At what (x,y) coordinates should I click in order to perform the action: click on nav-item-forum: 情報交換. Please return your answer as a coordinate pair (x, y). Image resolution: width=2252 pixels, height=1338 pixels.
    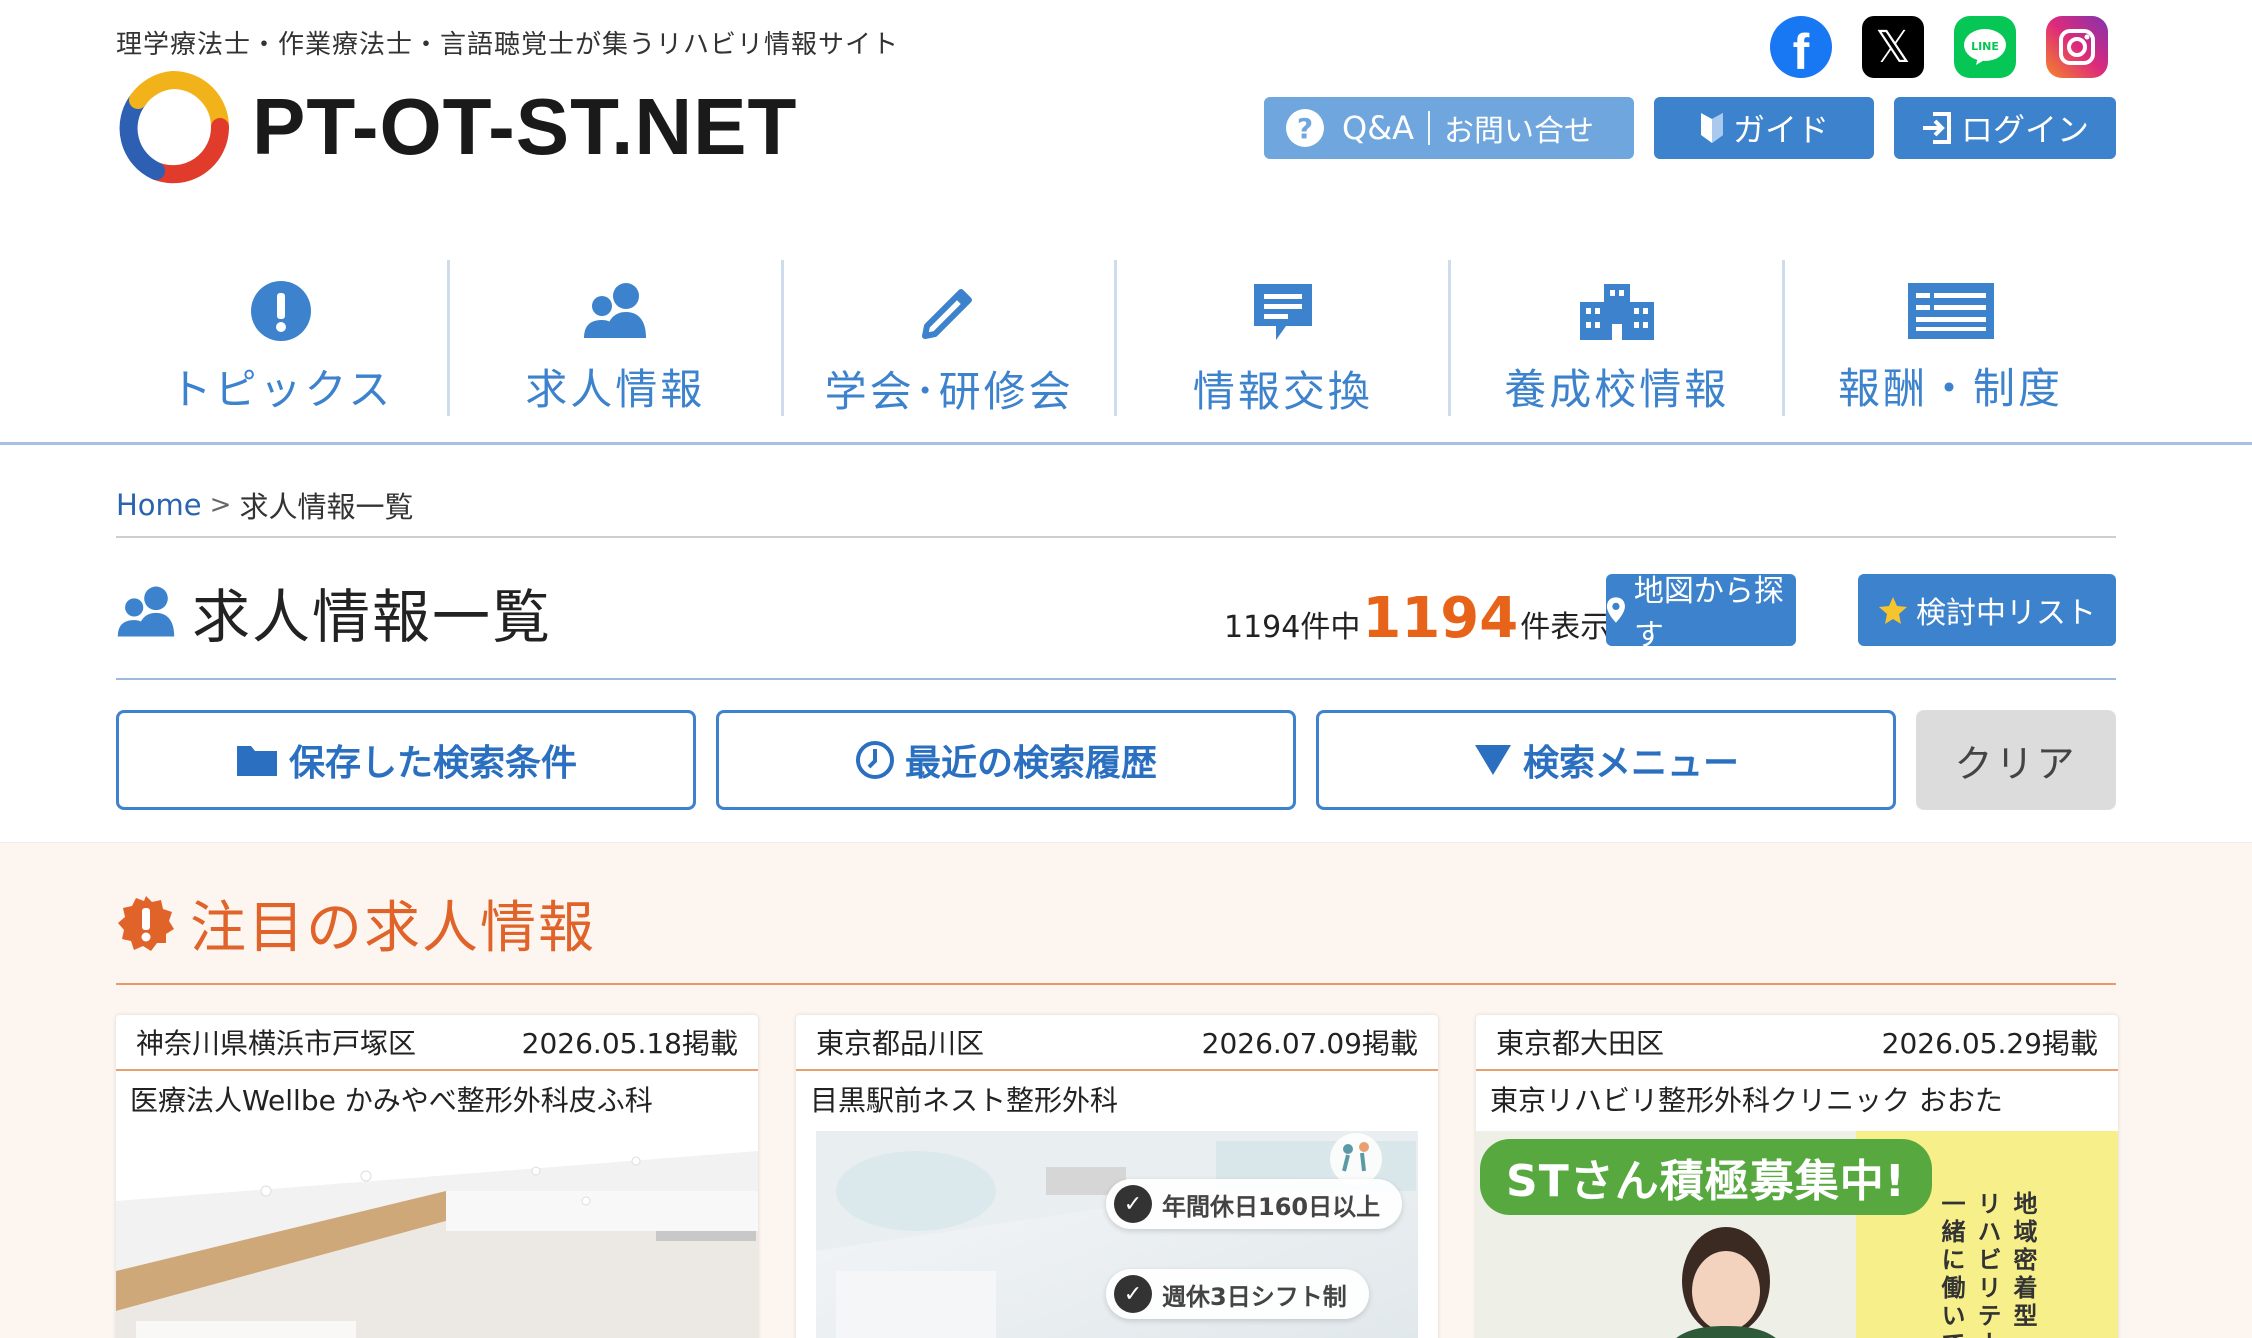
    Looking at the image, I should click on (1284, 338).